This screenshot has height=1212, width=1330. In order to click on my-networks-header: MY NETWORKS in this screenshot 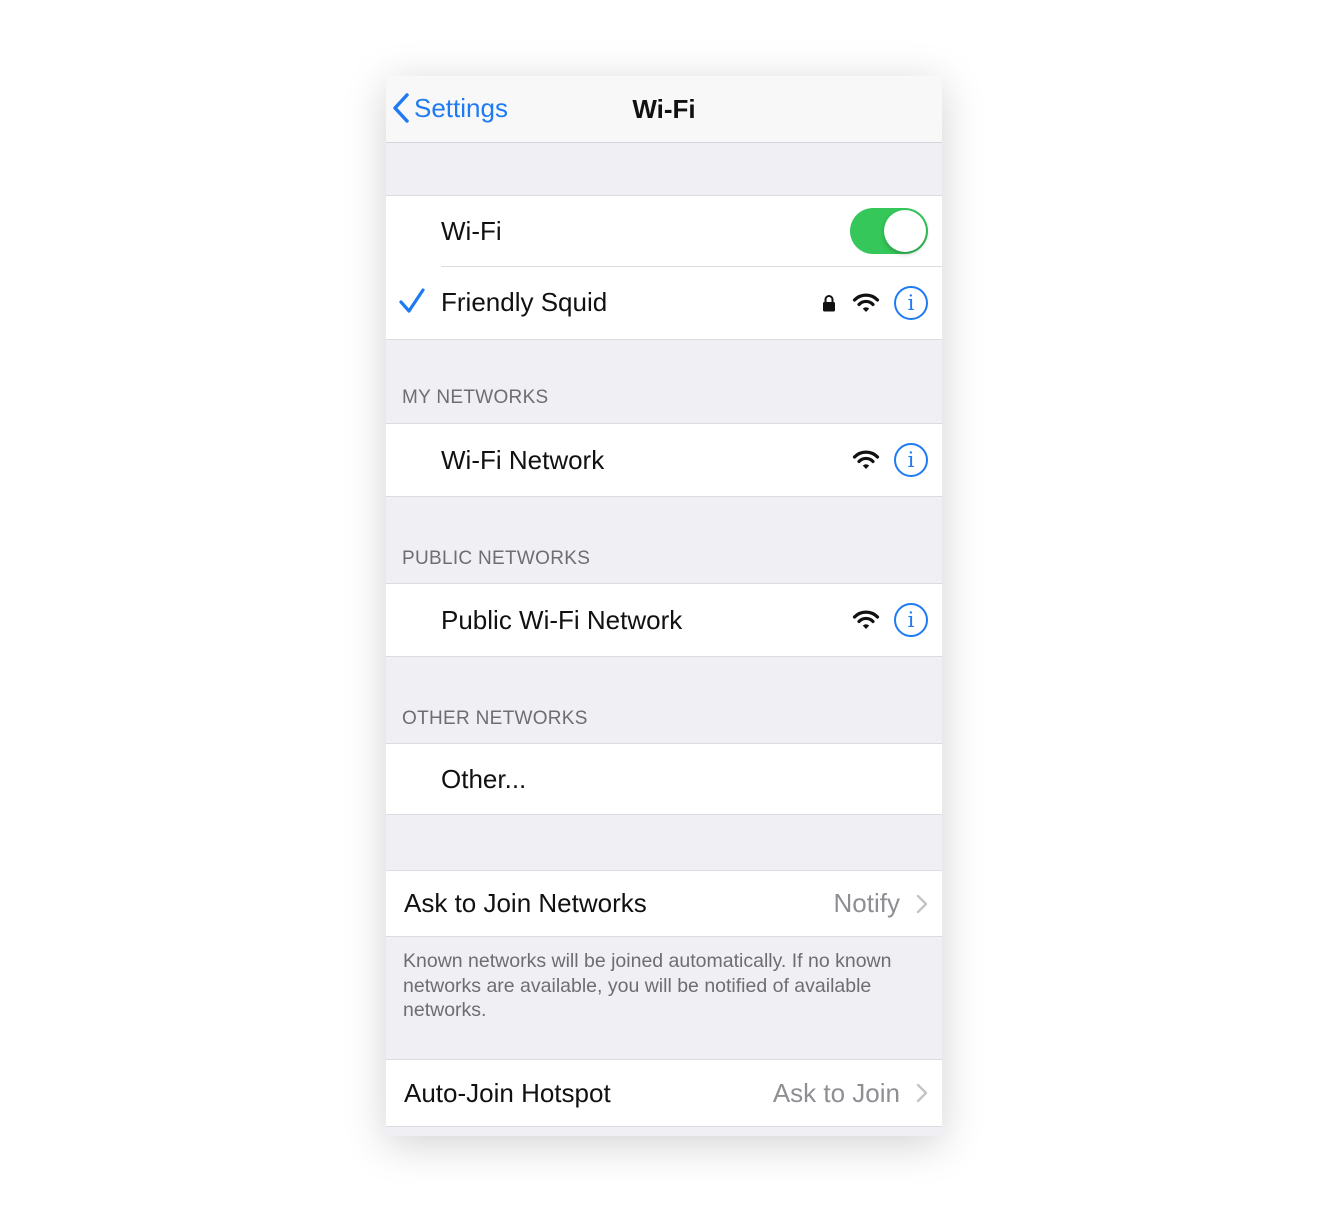, I will do `click(475, 397)`.